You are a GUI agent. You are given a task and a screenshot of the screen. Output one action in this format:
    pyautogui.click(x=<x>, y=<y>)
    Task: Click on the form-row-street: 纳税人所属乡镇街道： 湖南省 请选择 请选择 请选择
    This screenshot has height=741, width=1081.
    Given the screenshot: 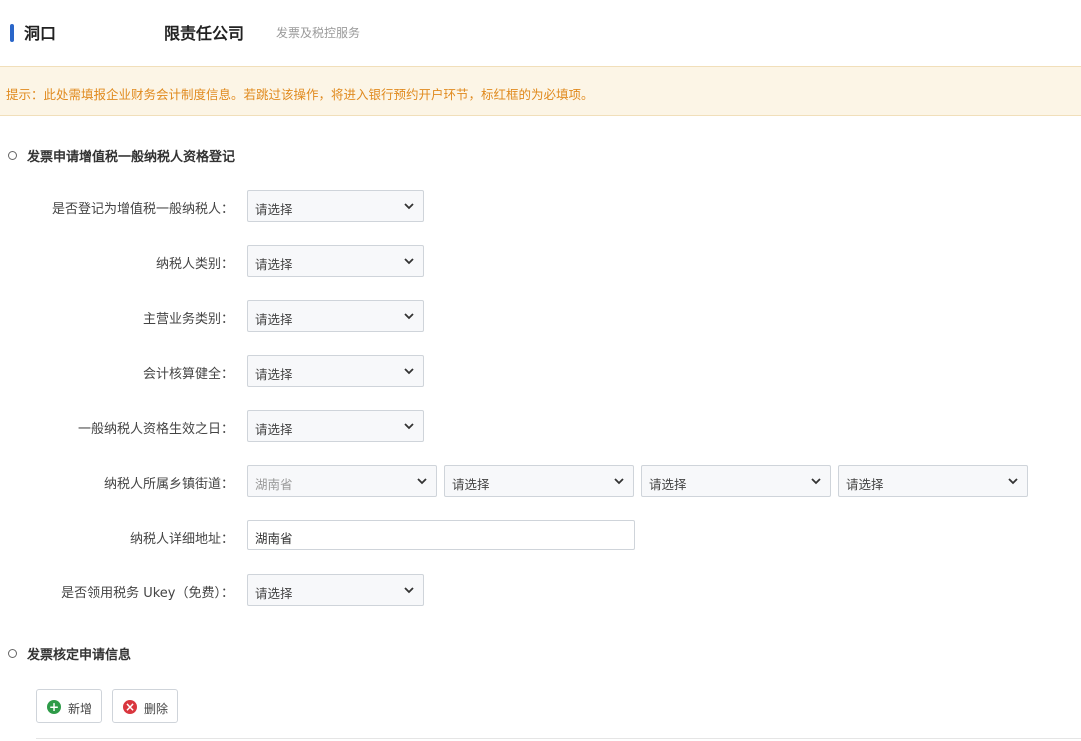 What is the action you would take?
    pyautogui.click(x=540, y=481)
    